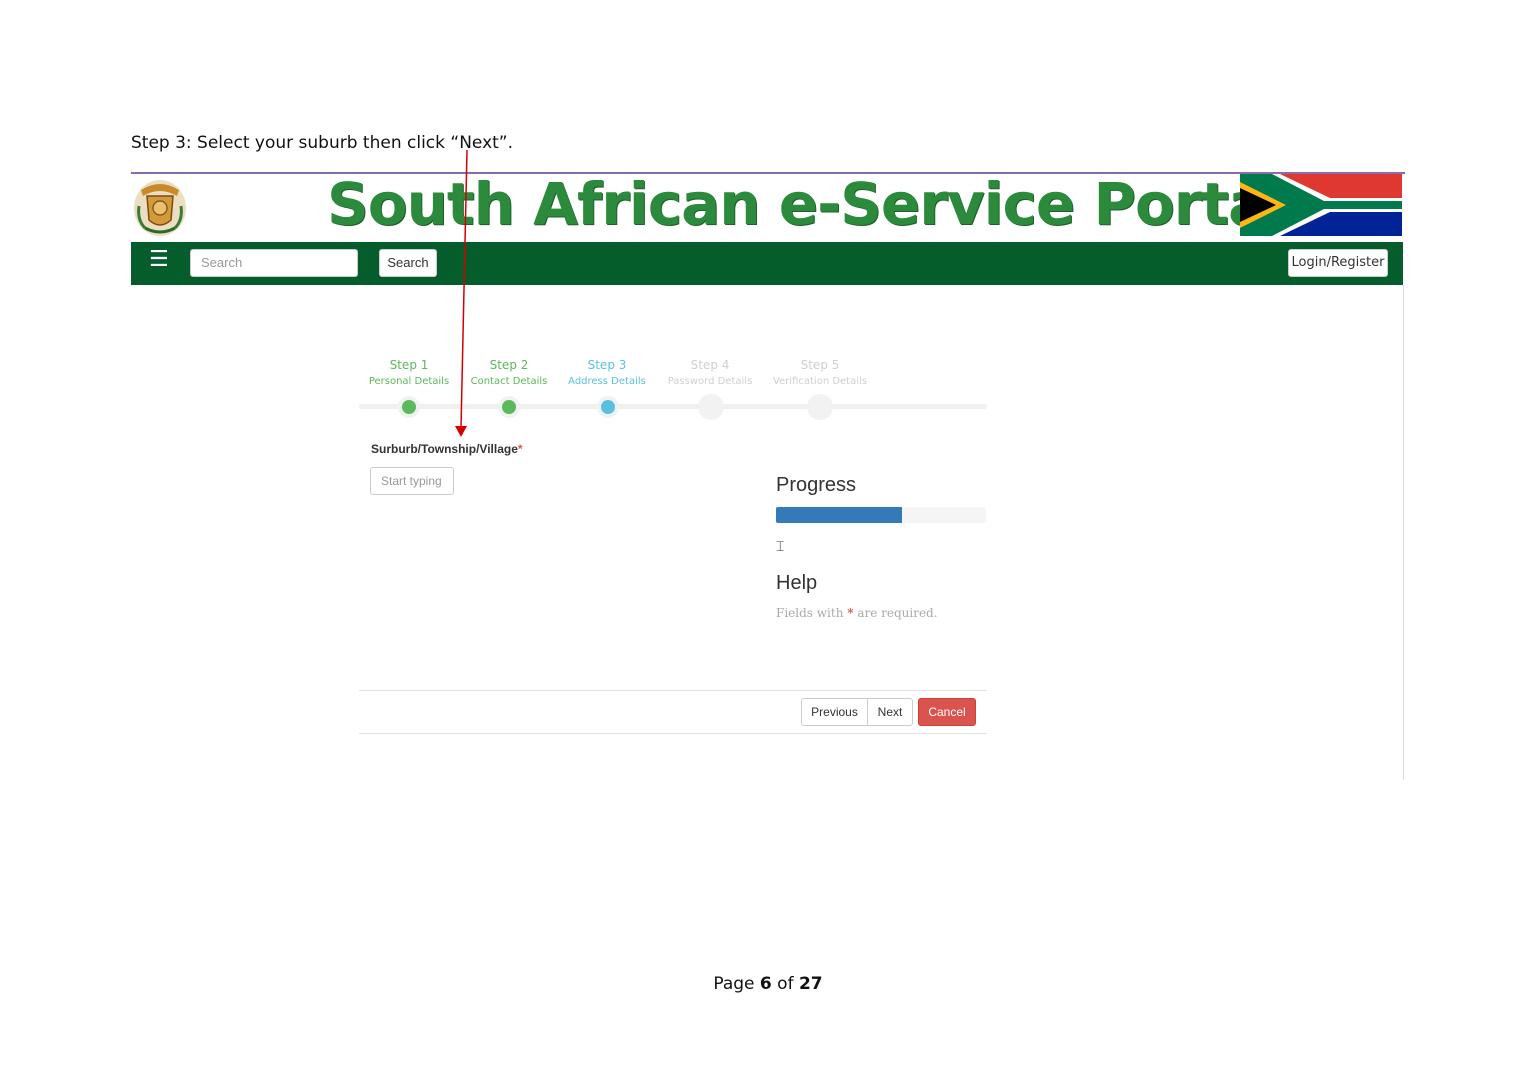  I want to click on required-mark: *, so click(520, 449).